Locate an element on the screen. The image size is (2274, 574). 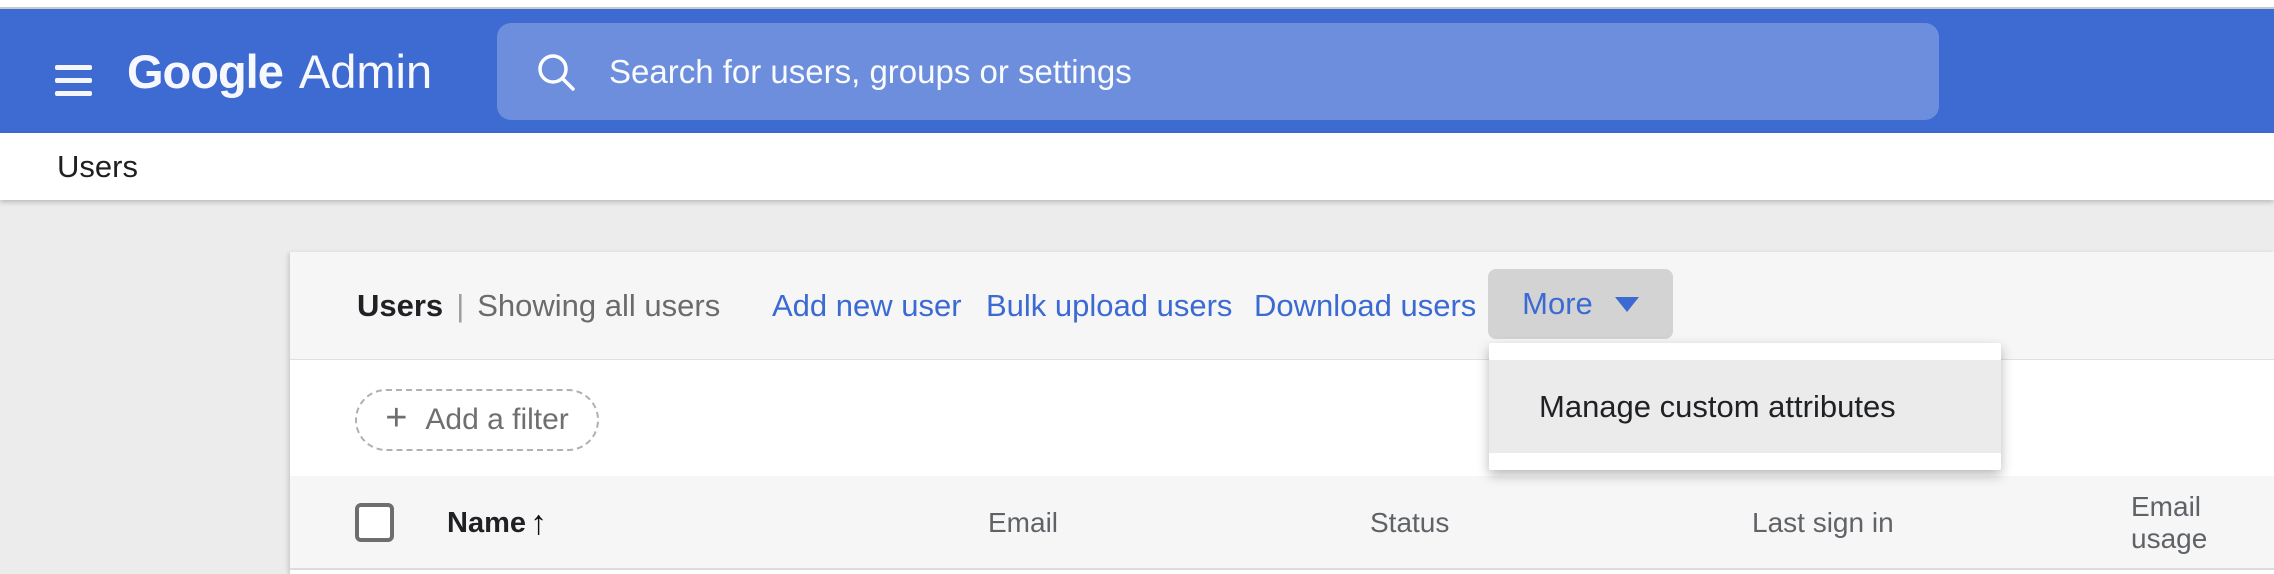
menu-item-manage-custom-attributes: Manage custom attributes is located at coordinates (1745, 406).